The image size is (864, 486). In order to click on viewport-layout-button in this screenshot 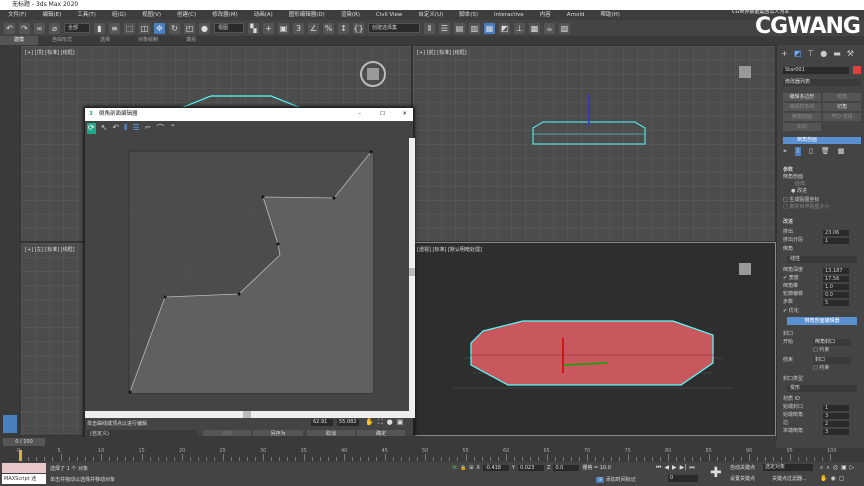, I will do `click(10, 424)`.